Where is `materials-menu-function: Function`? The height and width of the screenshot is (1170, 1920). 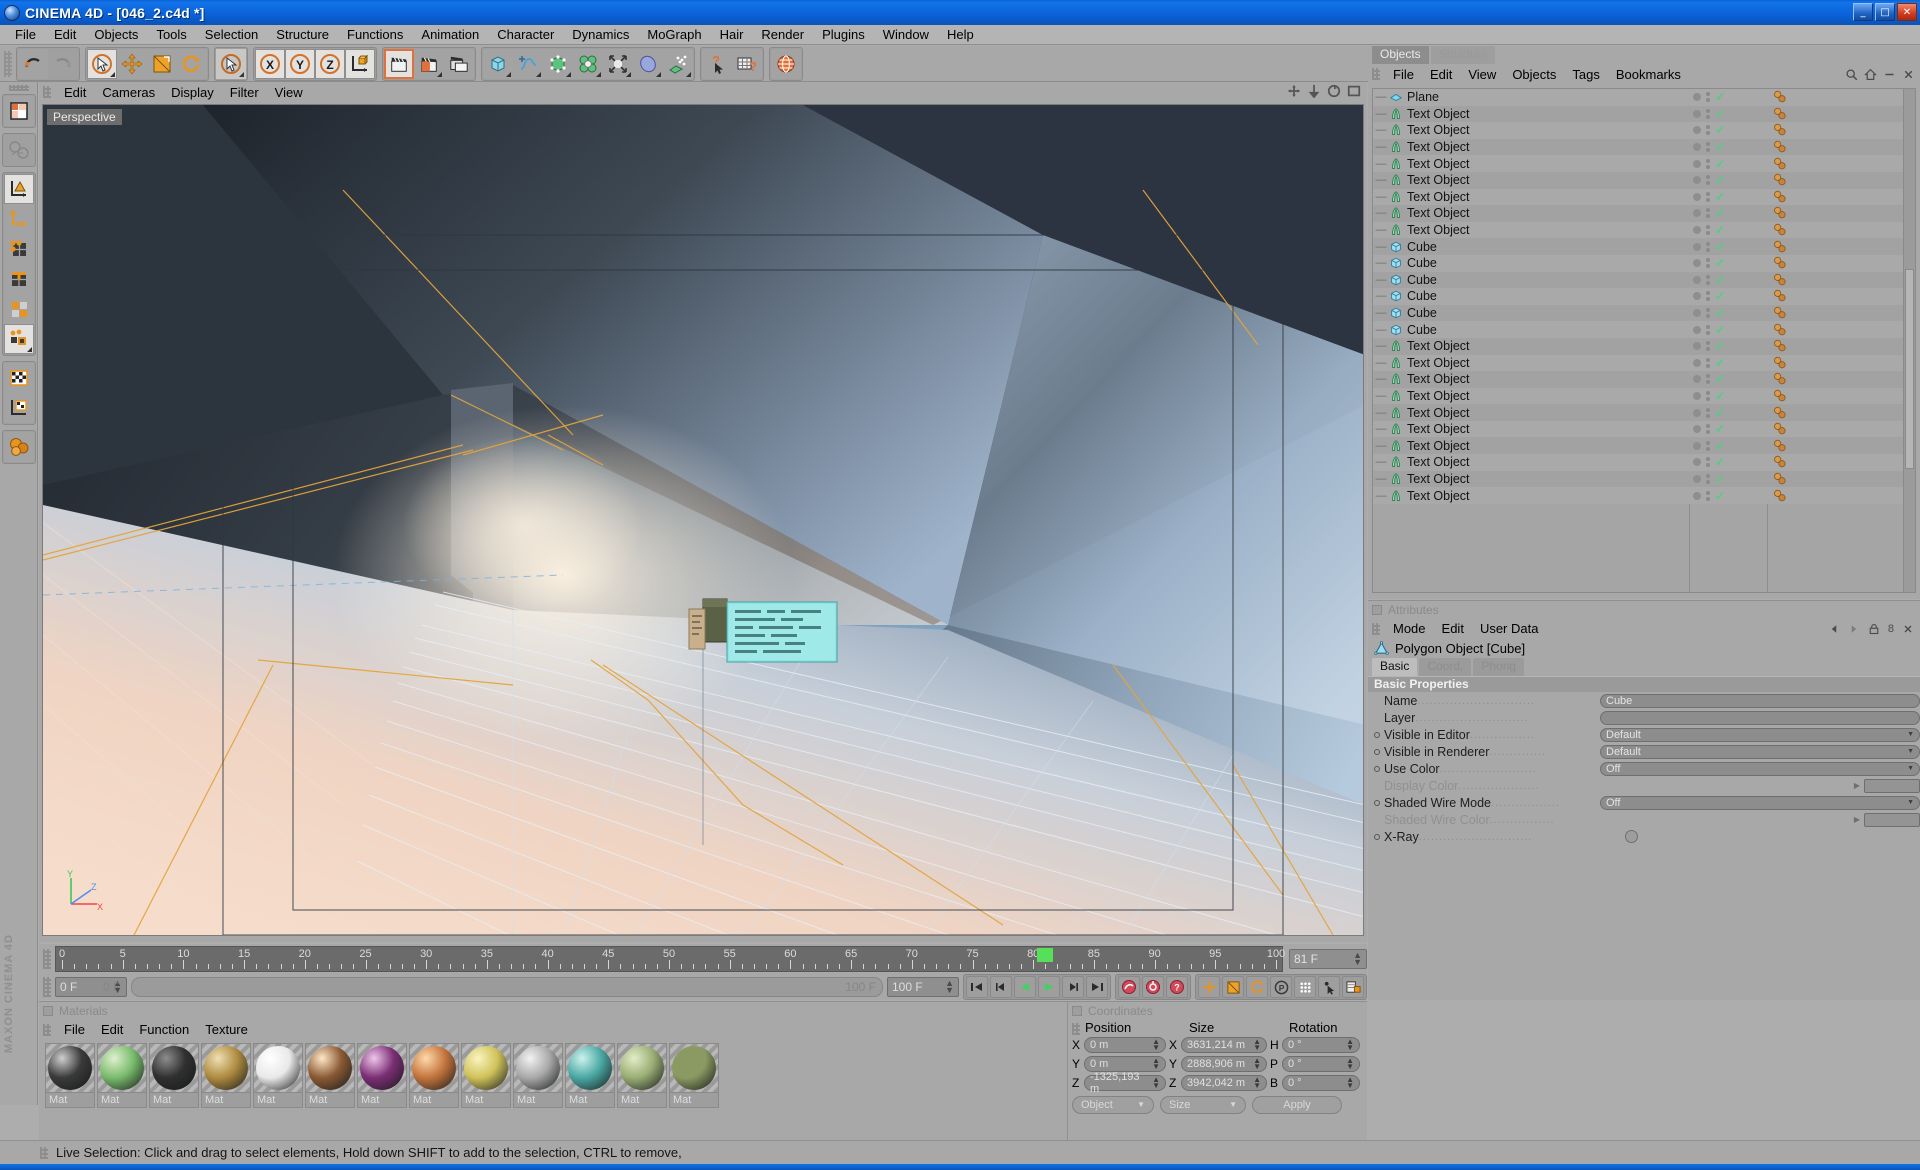
materials-menu-function: Function is located at coordinates (164, 1029).